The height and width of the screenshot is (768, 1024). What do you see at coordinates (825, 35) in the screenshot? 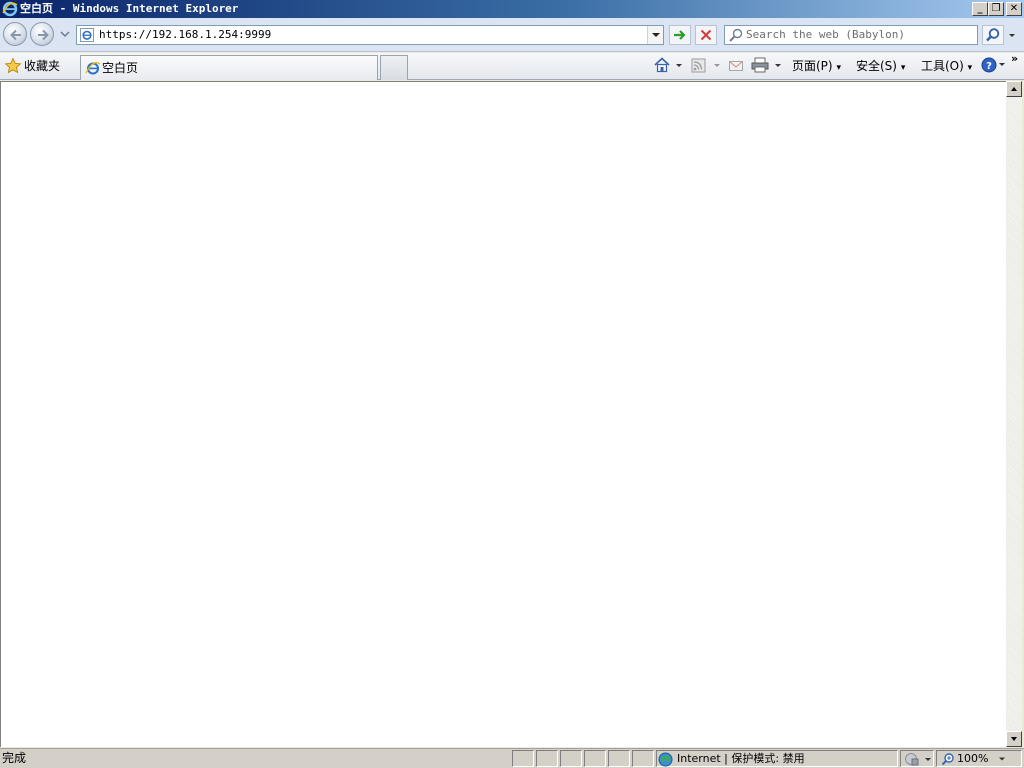
I see `search-input: Search the web (Babylon)` at bounding box center [825, 35].